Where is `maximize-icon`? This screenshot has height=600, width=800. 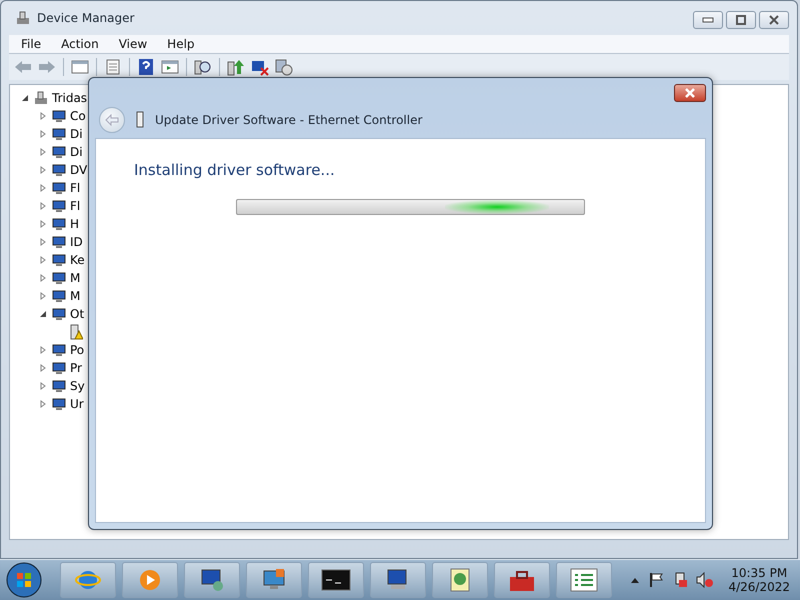 maximize-icon is located at coordinates (741, 20).